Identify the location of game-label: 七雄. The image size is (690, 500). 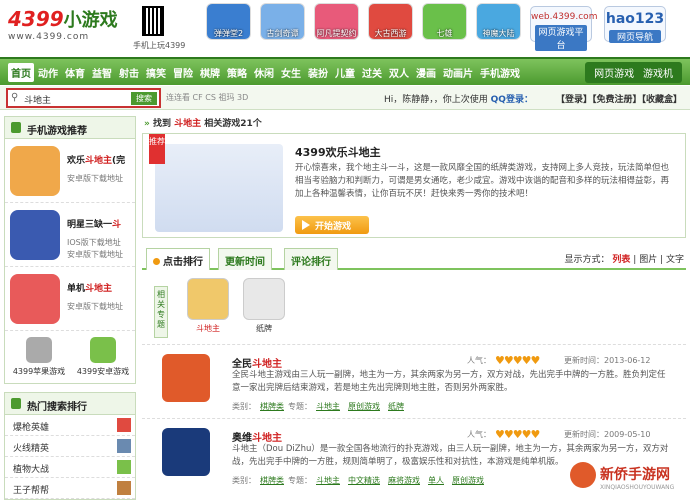
(444, 33).